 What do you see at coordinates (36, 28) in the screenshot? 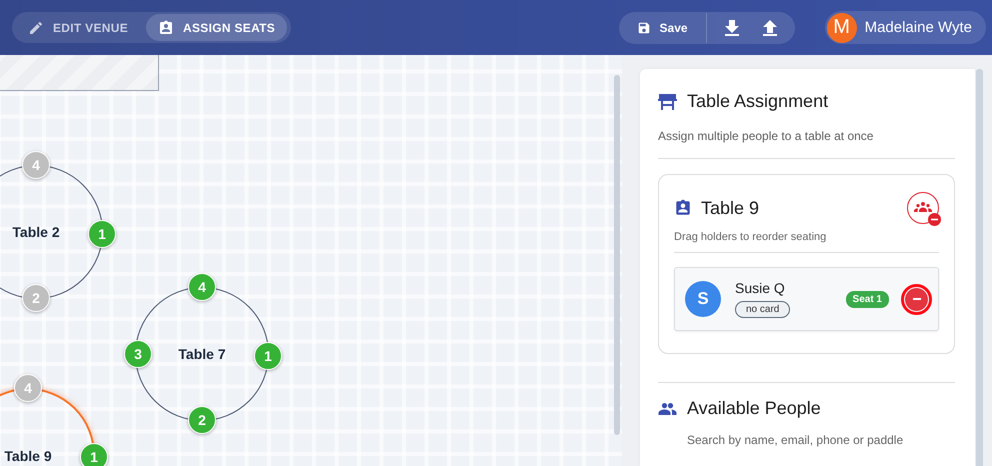
I see `pencil-icon` at bounding box center [36, 28].